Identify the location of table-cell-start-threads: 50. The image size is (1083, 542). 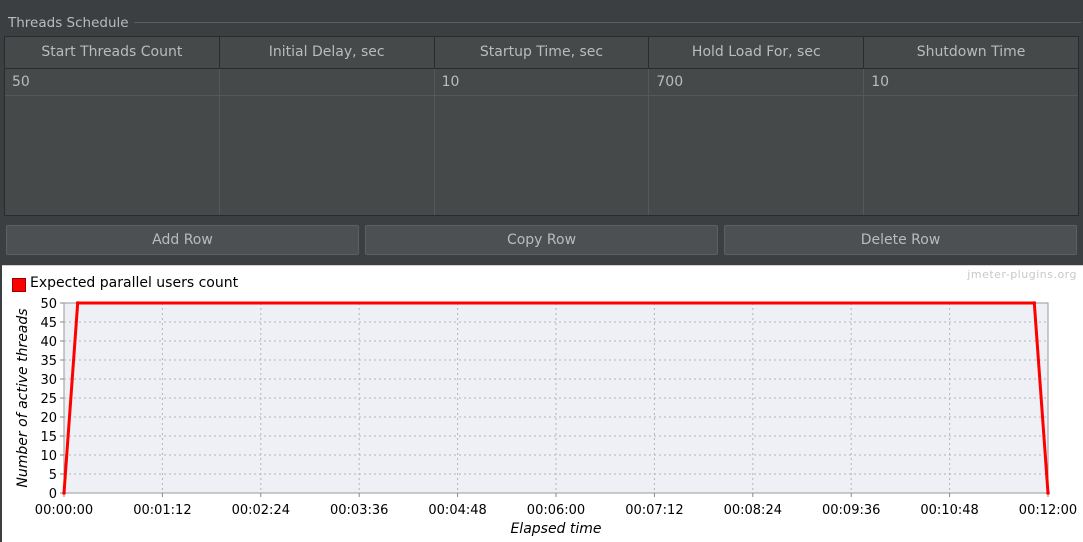
(112, 82).